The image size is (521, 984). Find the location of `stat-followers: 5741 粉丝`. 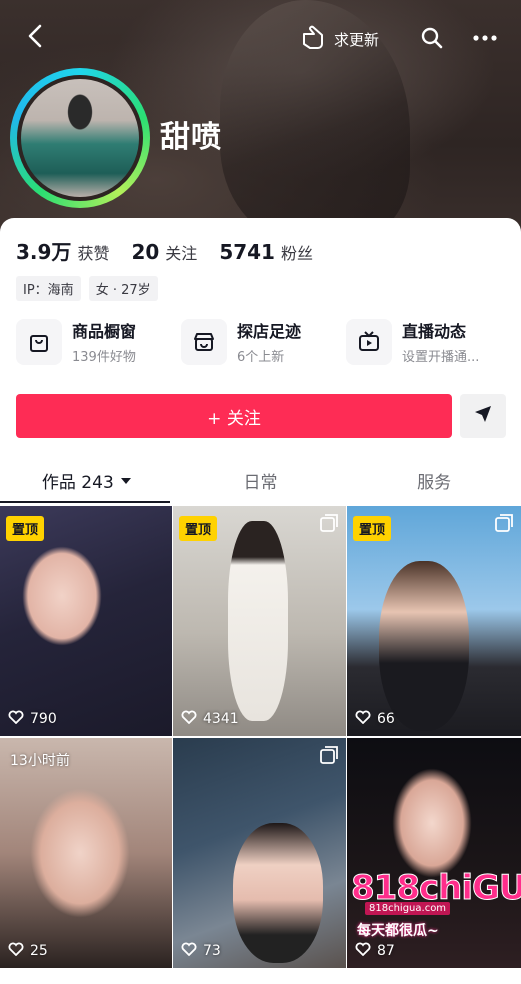

stat-followers: 5741 粉丝 is located at coordinates (266, 252).